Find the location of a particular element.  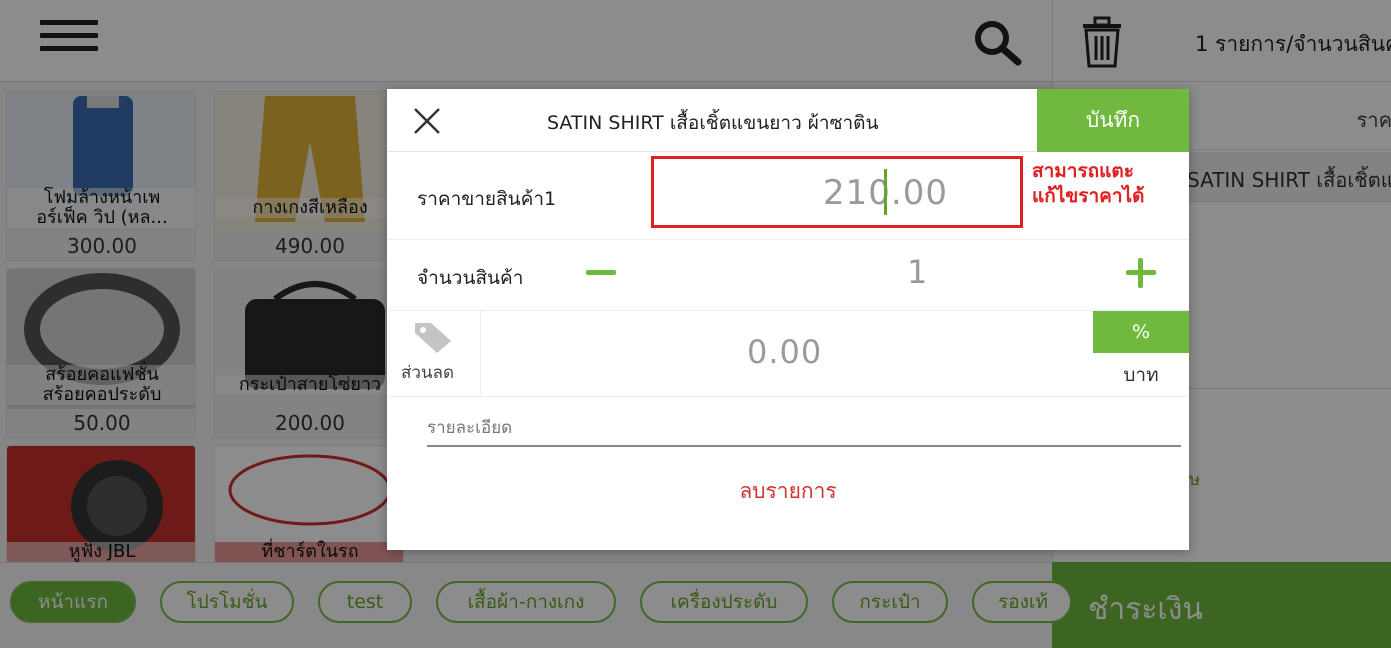

price-input: 210.00 is located at coordinates (837, 192).